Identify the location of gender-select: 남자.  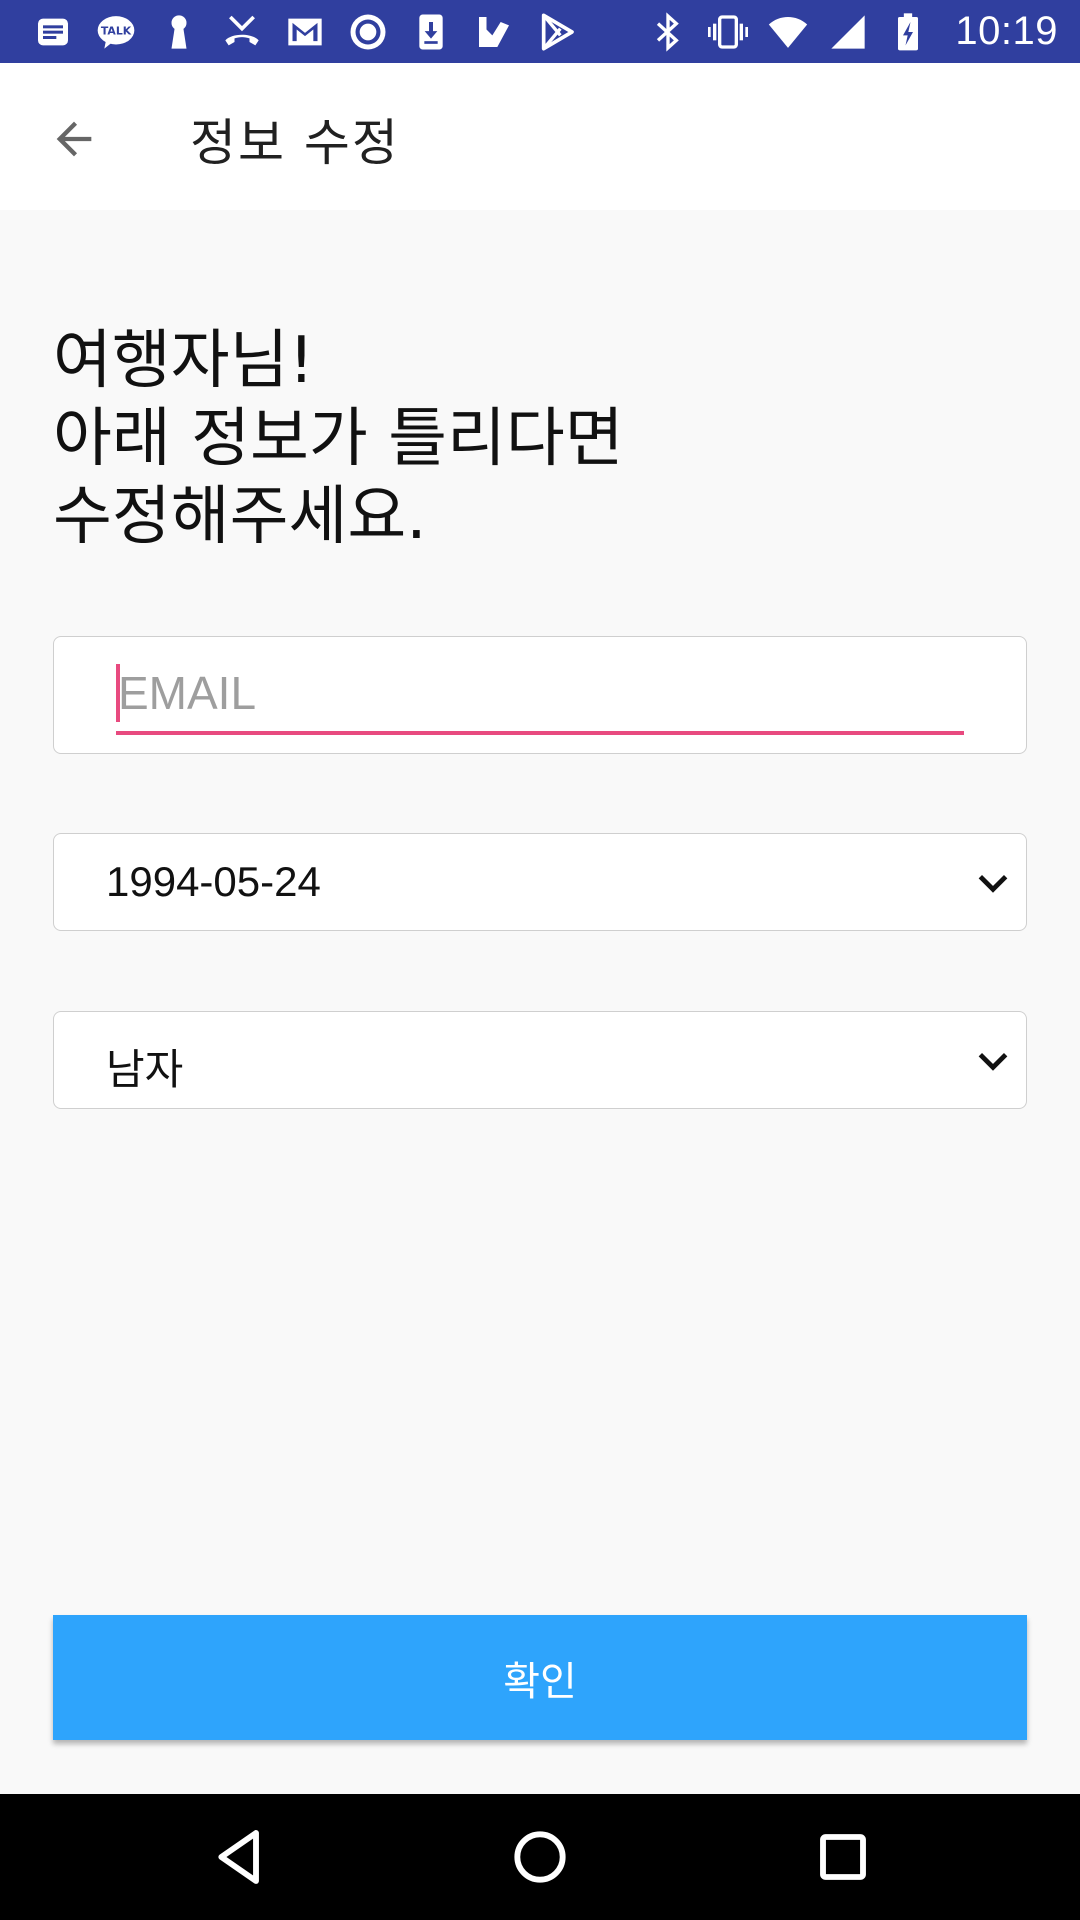
(540, 1060).